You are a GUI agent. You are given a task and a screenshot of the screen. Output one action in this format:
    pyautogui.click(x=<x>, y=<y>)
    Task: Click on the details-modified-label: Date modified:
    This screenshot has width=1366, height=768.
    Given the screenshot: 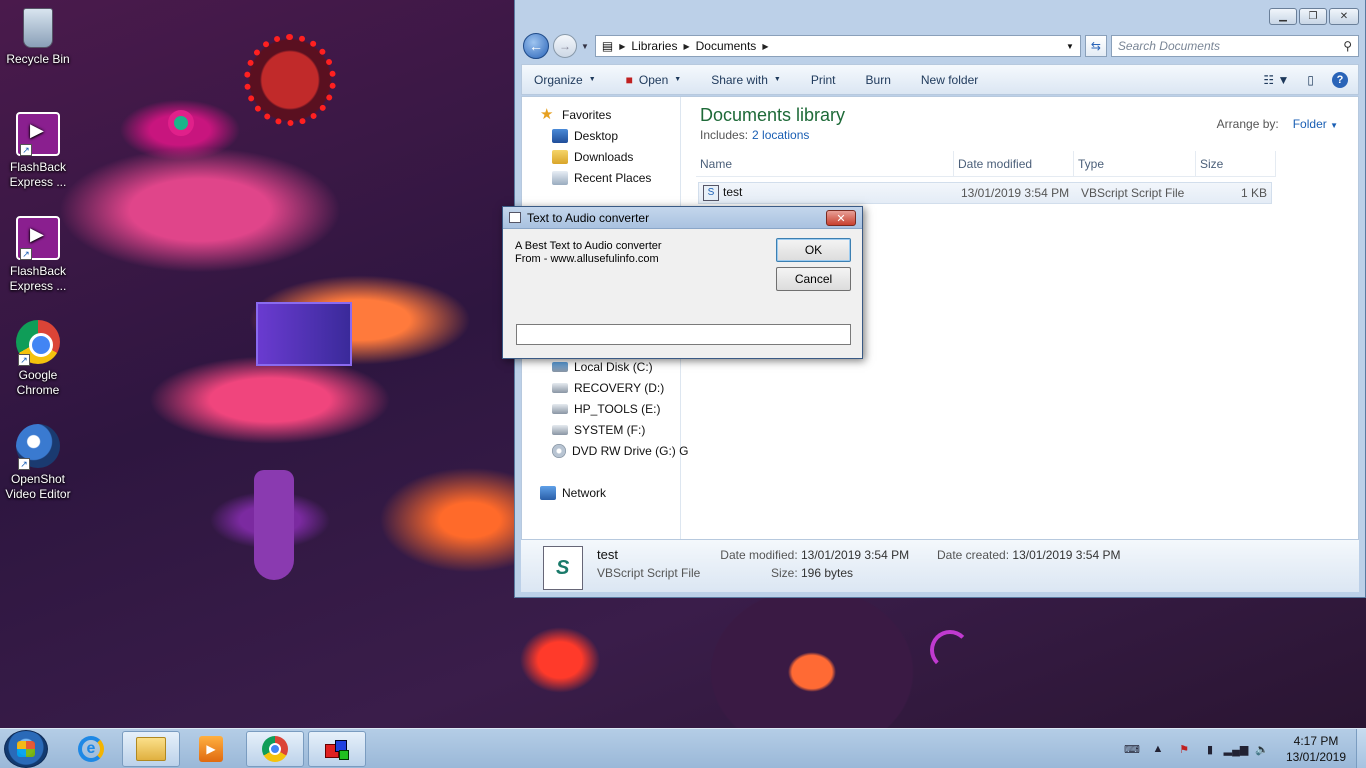 What is the action you would take?
    pyautogui.click(x=759, y=555)
    